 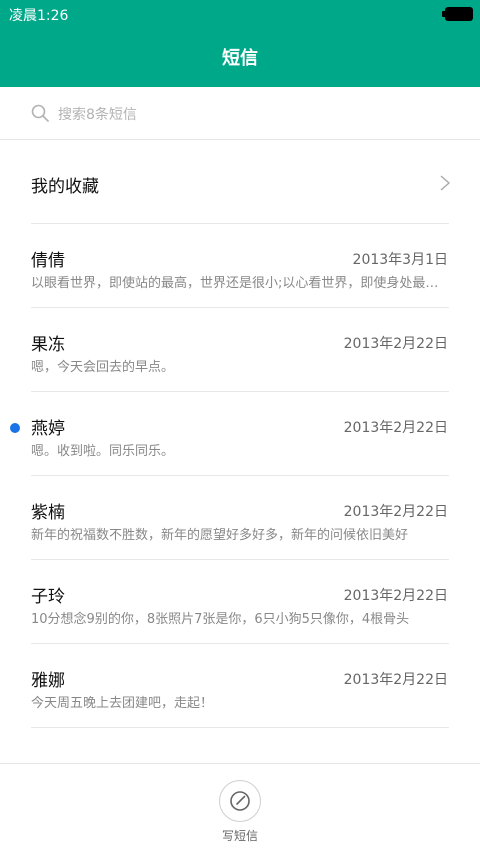 What do you see at coordinates (122, 703) in the screenshot?
I see `message-preview: 今天周五晚上去团建吧，走起！` at bounding box center [122, 703].